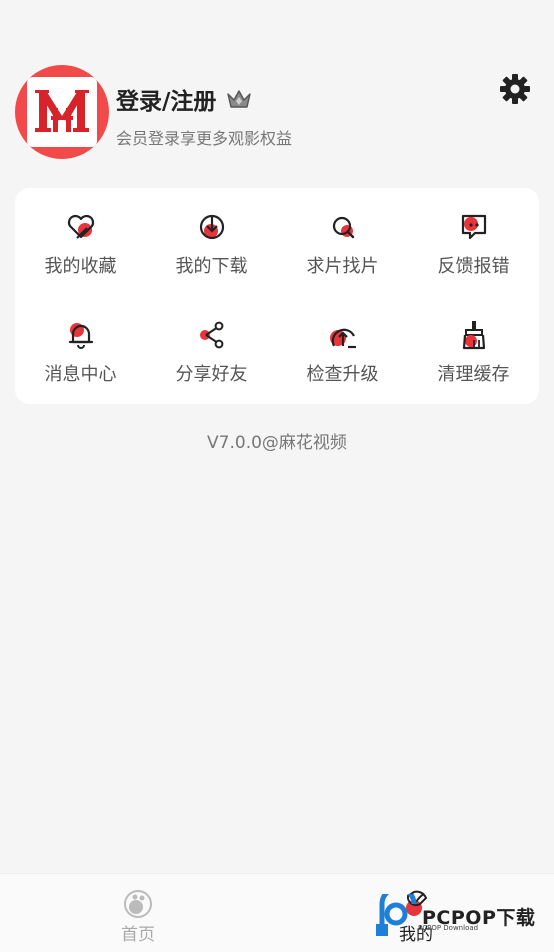 This screenshot has width=554, height=952. What do you see at coordinates (204, 138) in the screenshot?
I see `member-subtitle: 会员登录享更多观影权益` at bounding box center [204, 138].